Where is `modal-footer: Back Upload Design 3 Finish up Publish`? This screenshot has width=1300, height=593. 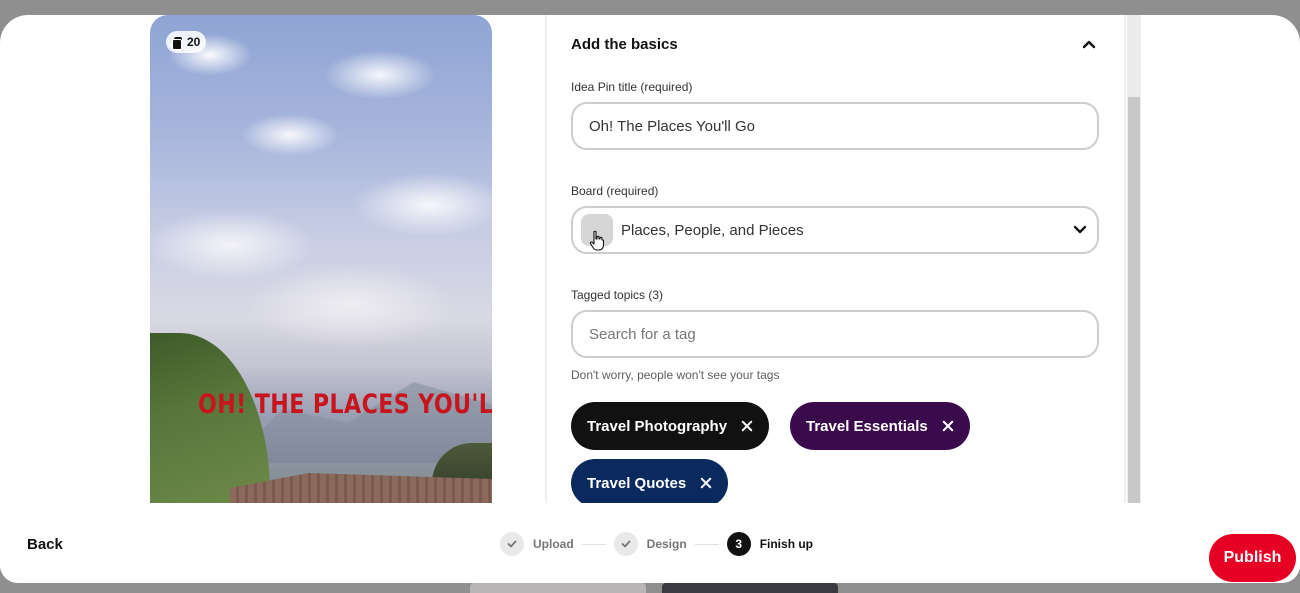
modal-footer: Back Upload Design 3 Finish up Publish is located at coordinates (650, 543).